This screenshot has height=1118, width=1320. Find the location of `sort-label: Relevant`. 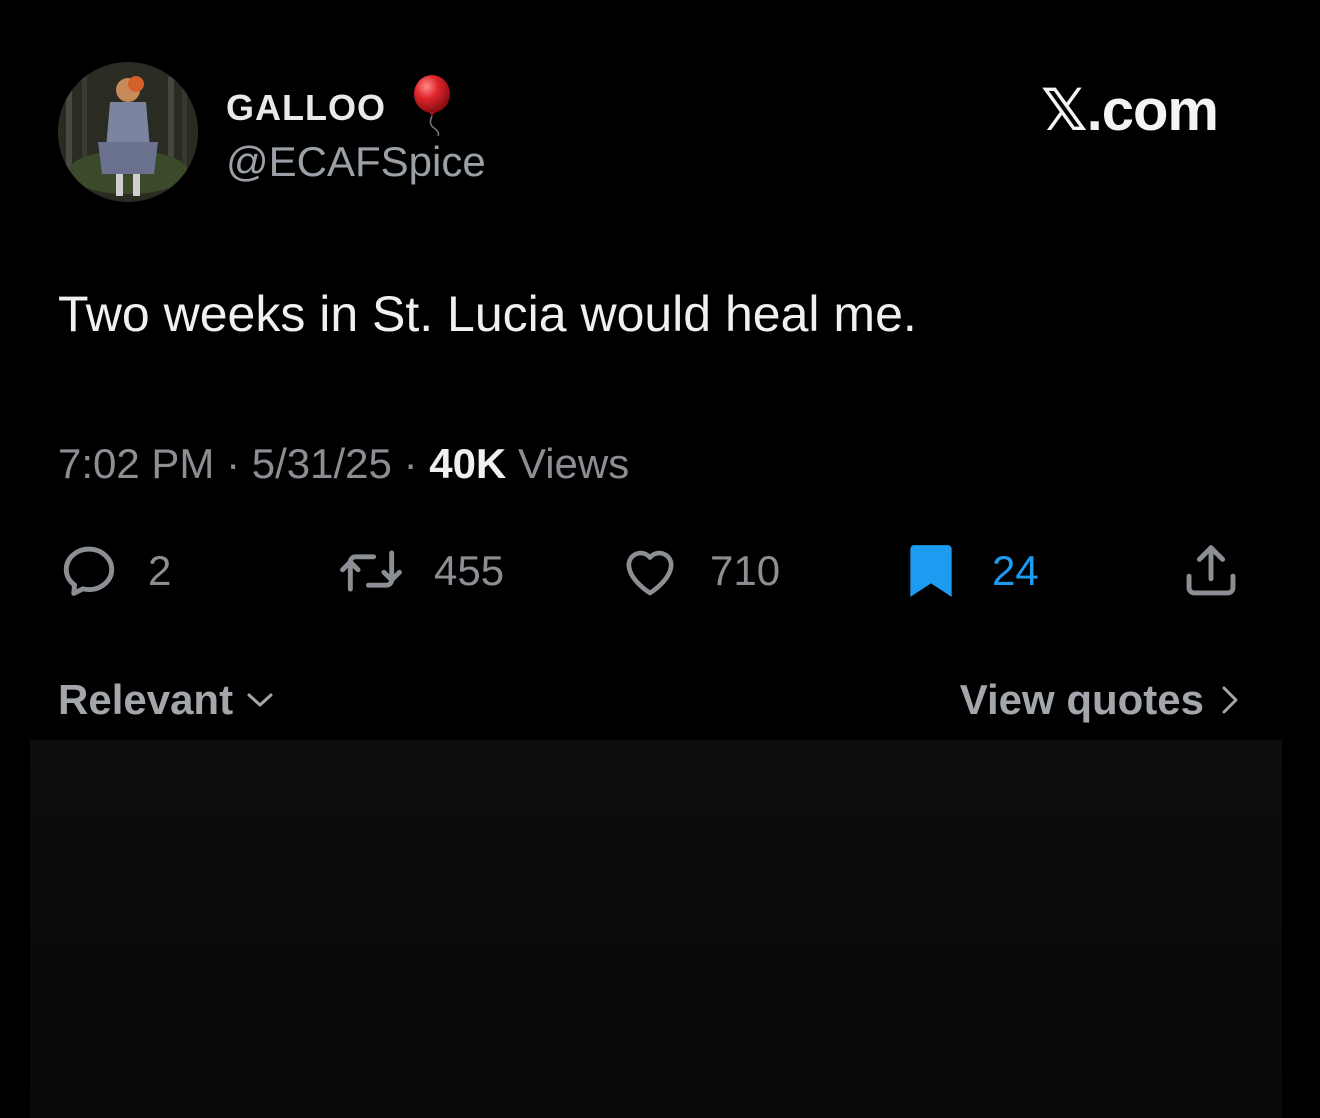

sort-label: Relevant is located at coordinates (146, 699).